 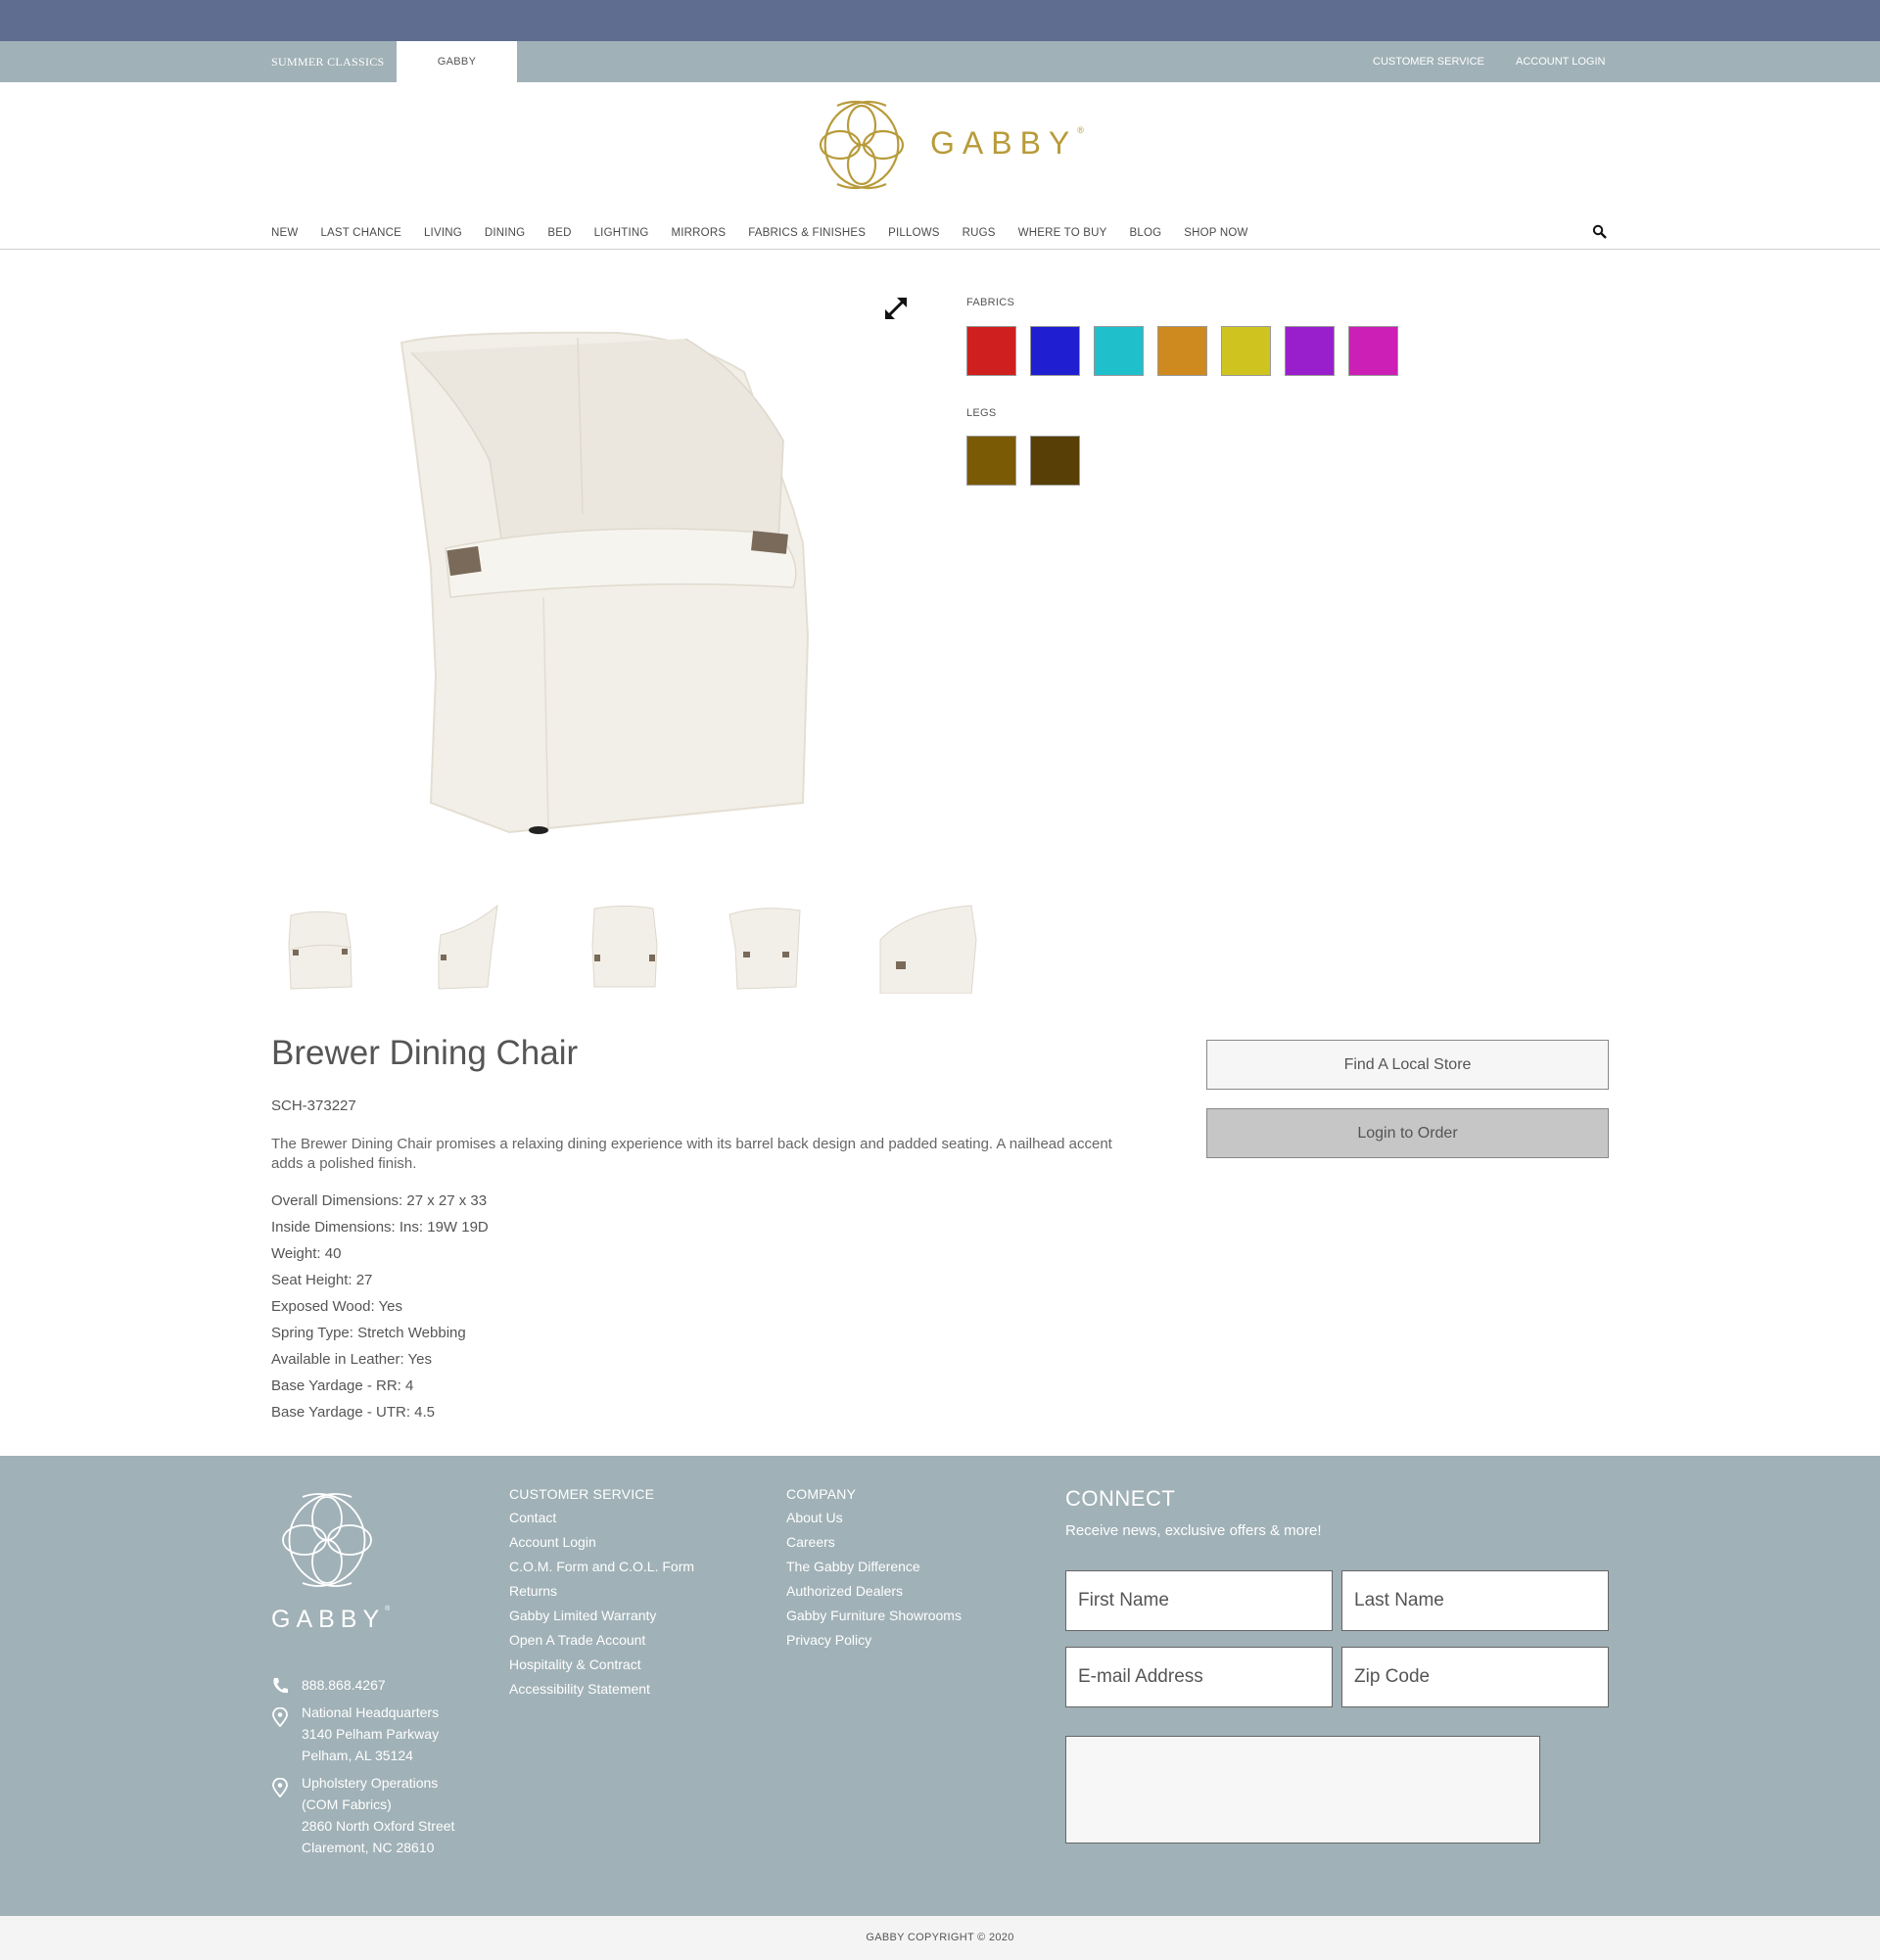 I want to click on footer-link-account-login: Account Login, so click(x=601, y=1545).